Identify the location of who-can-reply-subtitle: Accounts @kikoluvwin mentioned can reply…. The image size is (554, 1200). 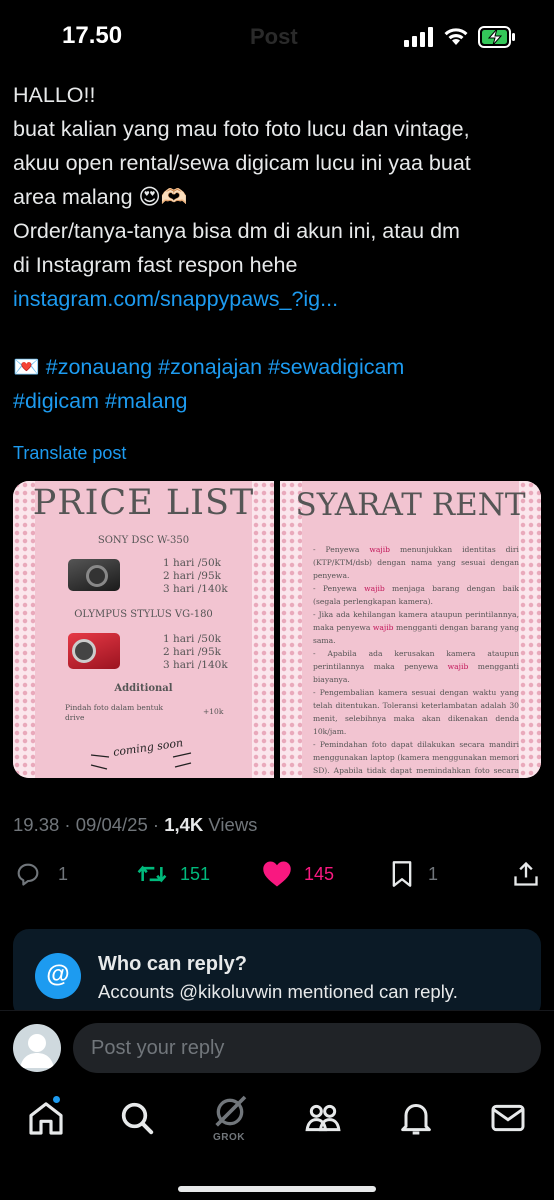
(278, 991).